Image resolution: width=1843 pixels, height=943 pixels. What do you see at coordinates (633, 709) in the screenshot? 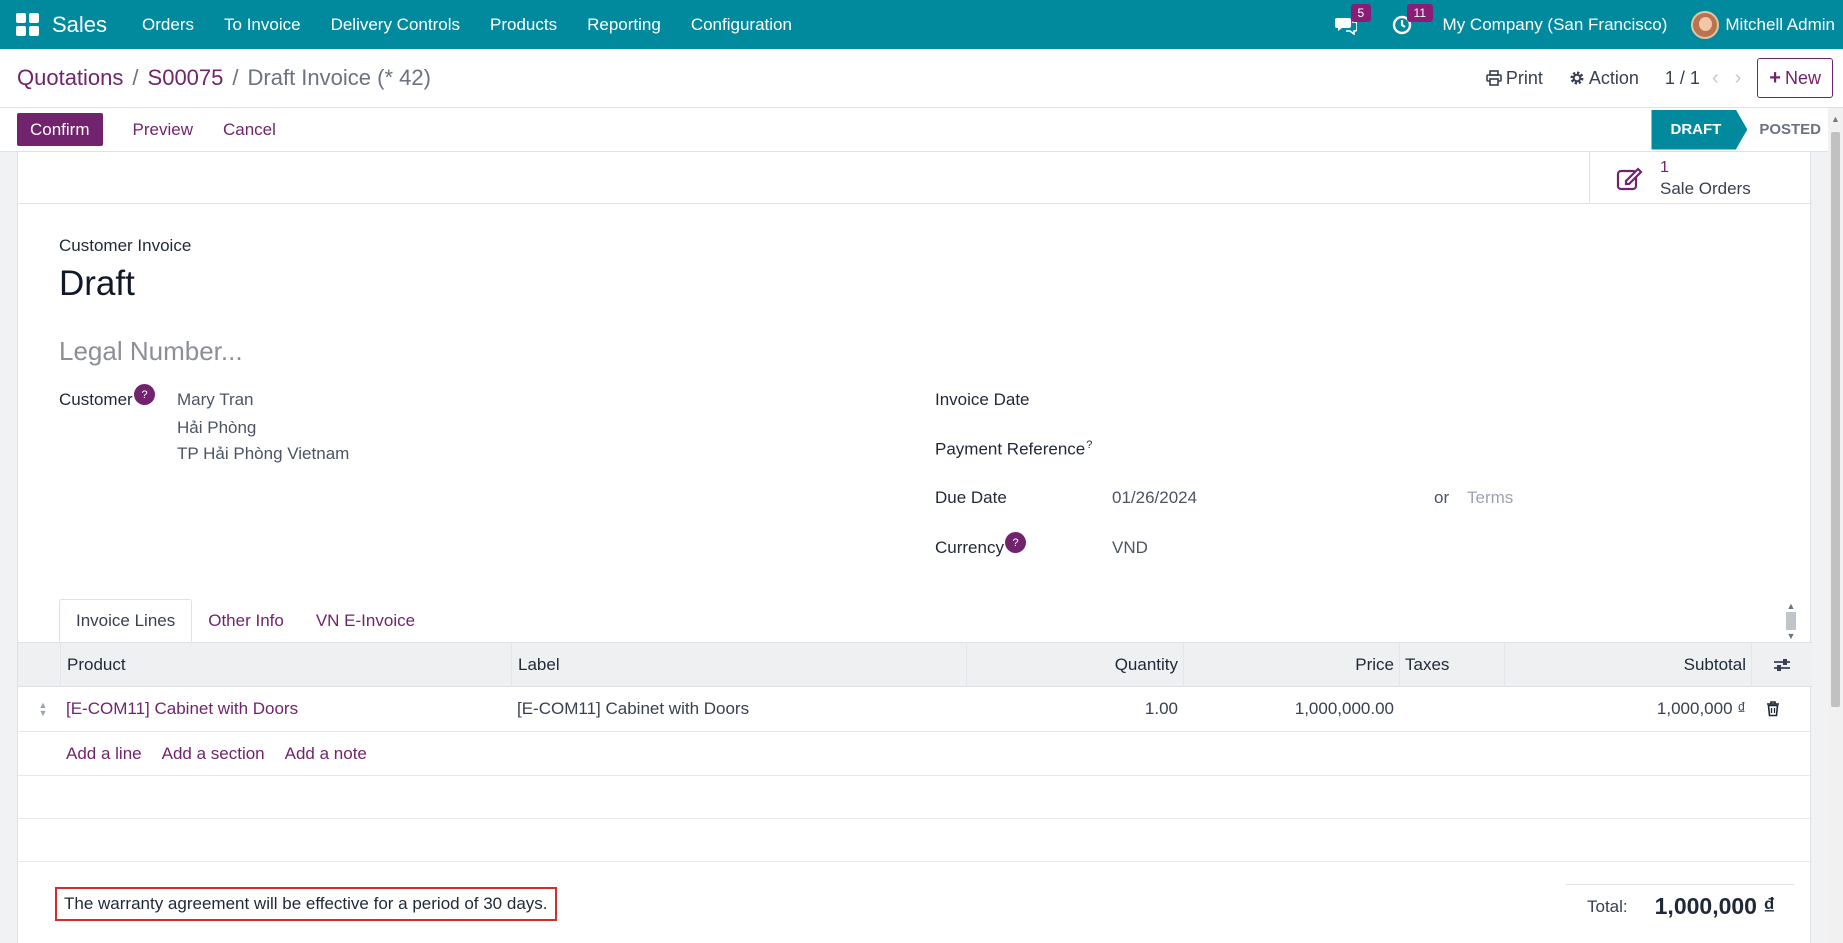
I see `line-label: [E-COM11] Cabinet with Doors` at bounding box center [633, 709].